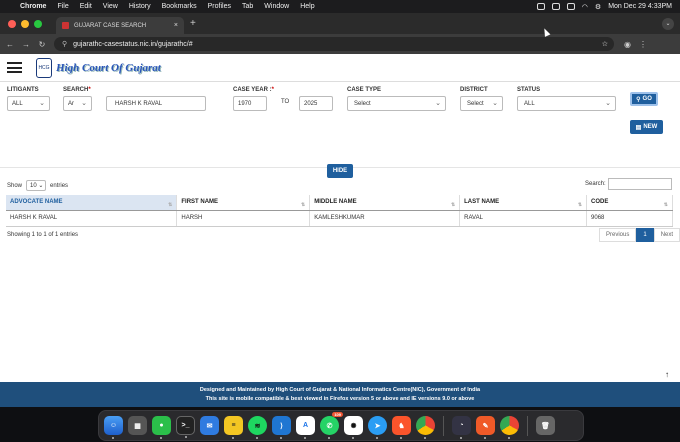  What do you see at coordinates (645, 235) in the screenshot?
I see `page-1-button: 1` at bounding box center [645, 235].